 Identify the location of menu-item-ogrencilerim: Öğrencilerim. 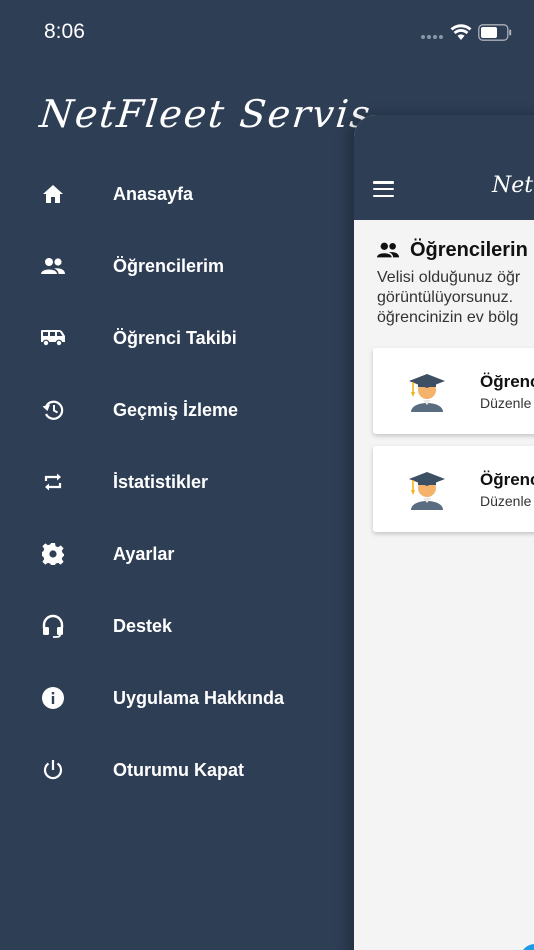
(177, 266).